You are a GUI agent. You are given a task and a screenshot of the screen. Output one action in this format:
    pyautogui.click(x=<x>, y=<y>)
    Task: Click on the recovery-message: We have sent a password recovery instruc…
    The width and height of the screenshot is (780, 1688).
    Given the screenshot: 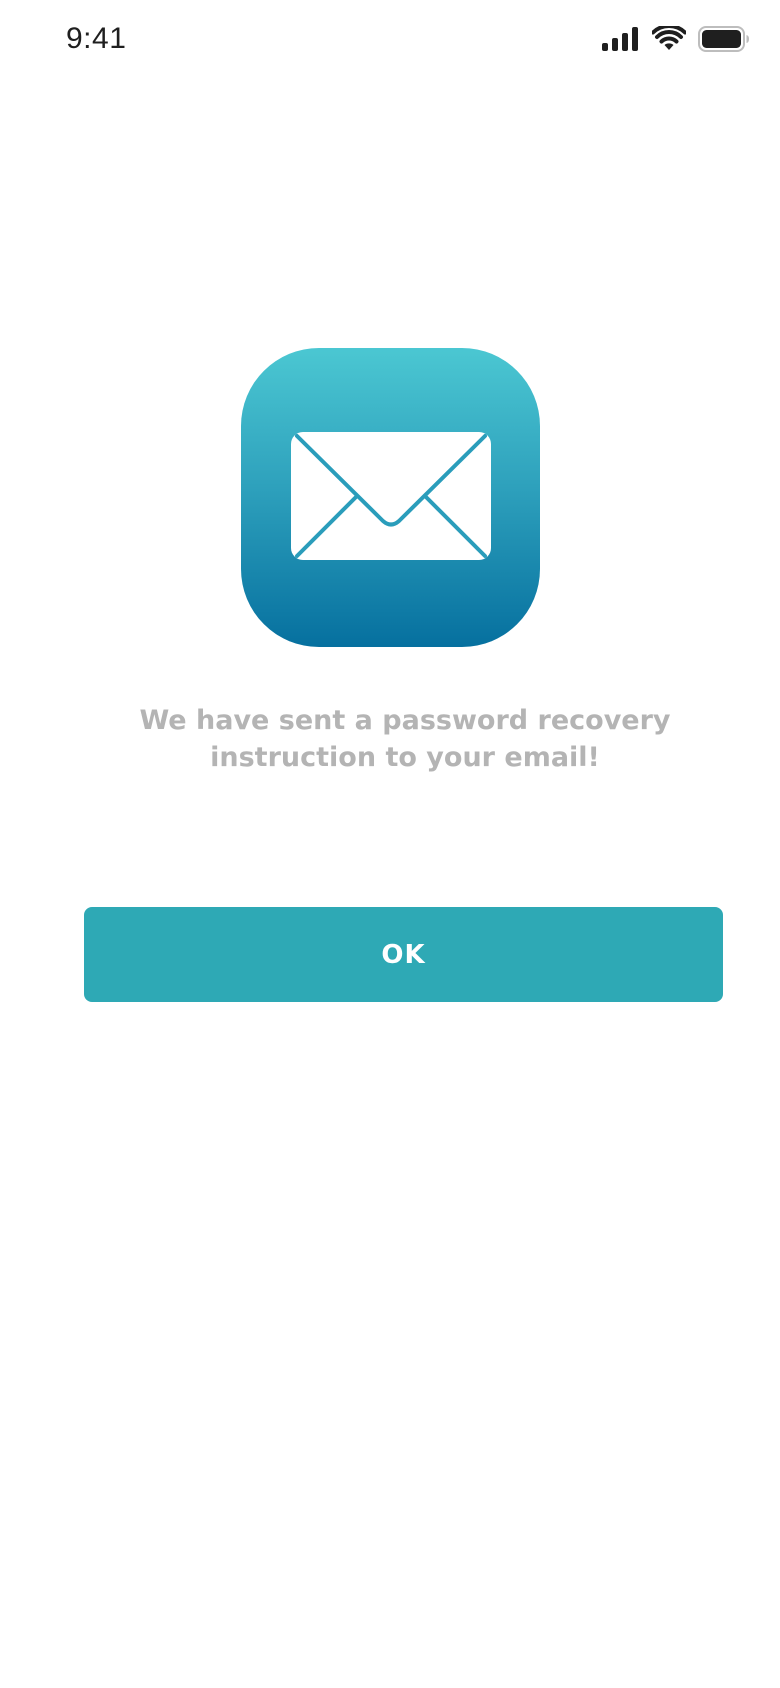 What is the action you would take?
    pyautogui.click(x=405, y=739)
    